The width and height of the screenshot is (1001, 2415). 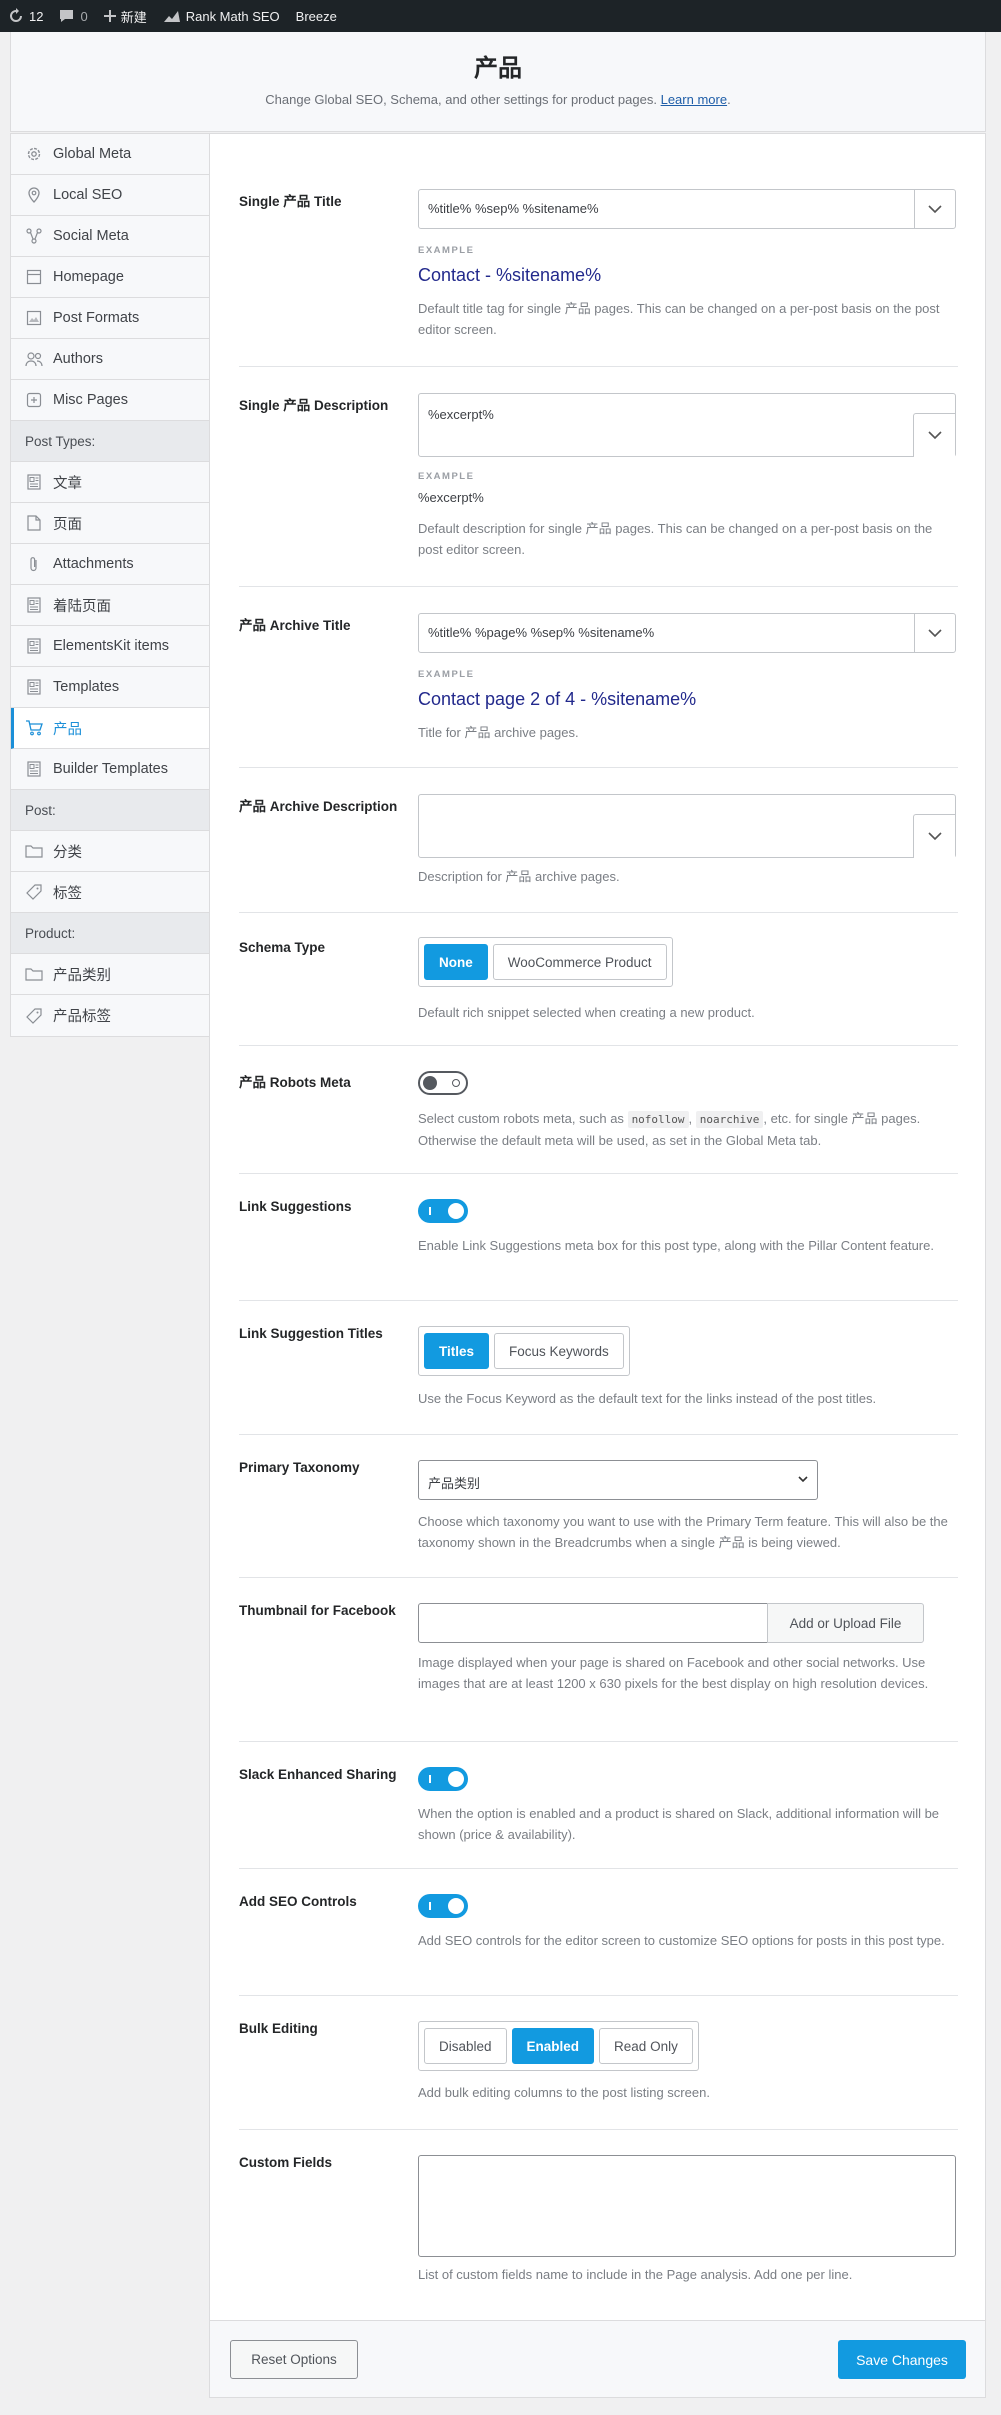 I want to click on sidebar-section-post: Post:, so click(x=110, y=810).